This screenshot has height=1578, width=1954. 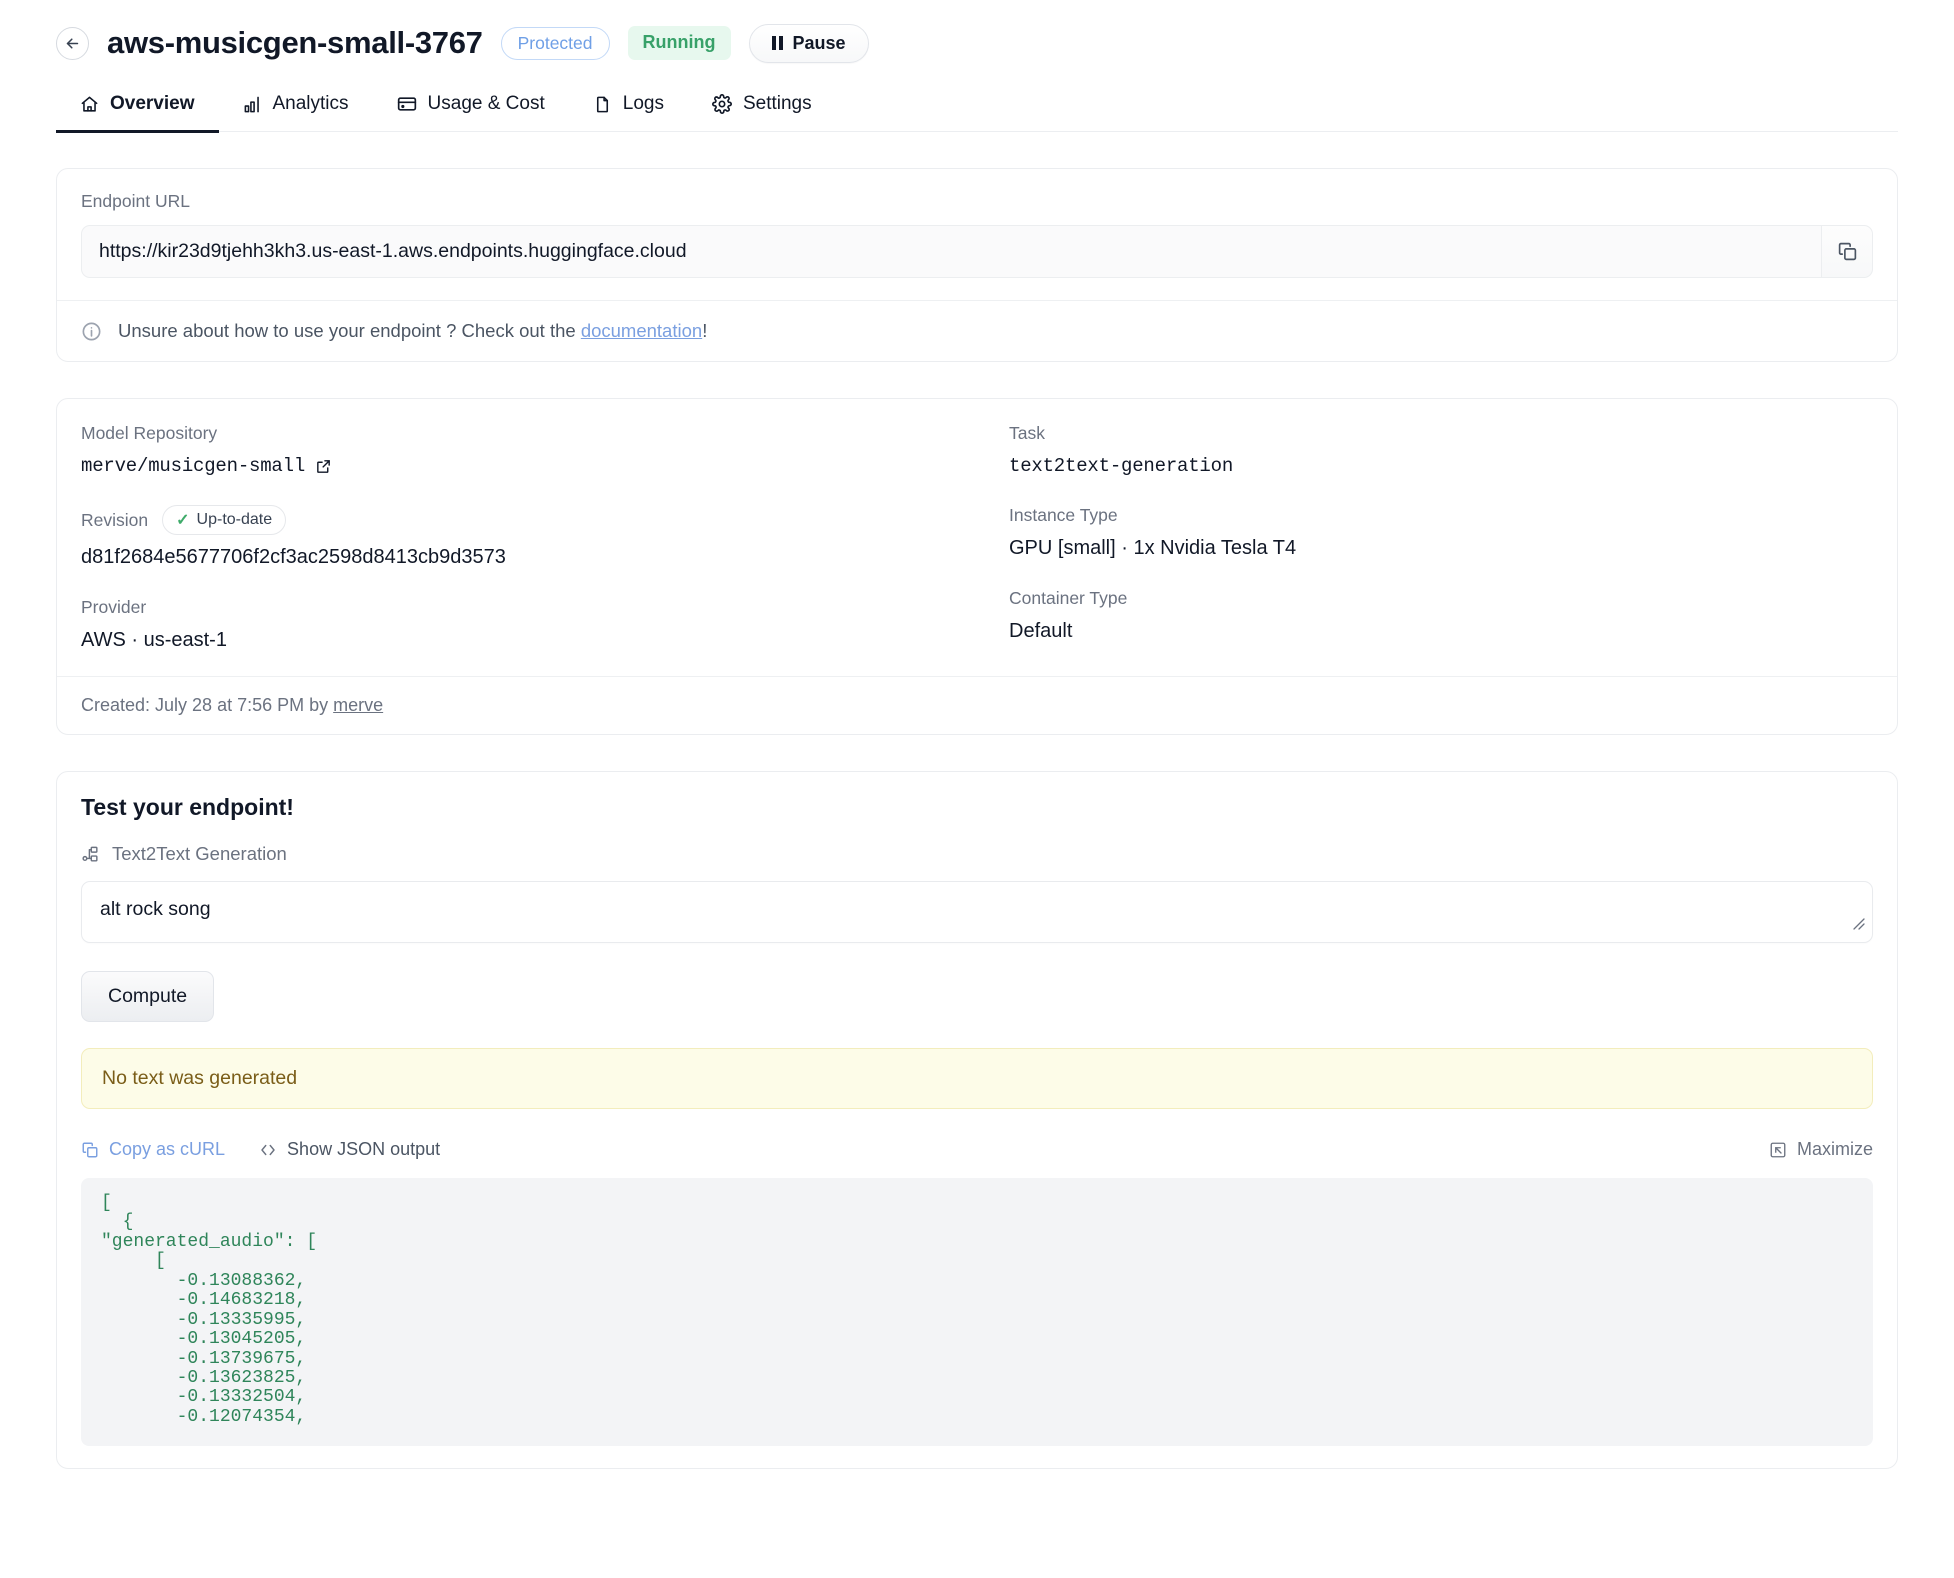 I want to click on info-circle-icon, so click(x=91, y=331).